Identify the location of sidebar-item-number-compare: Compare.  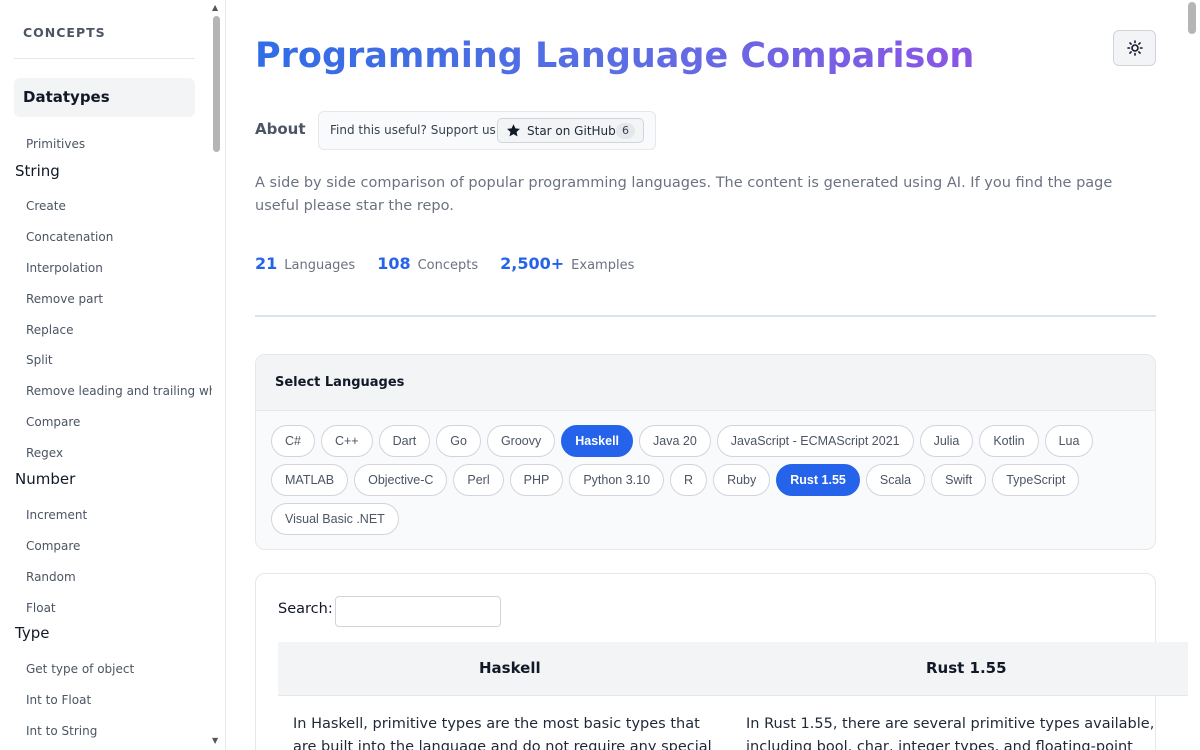
(119, 546).